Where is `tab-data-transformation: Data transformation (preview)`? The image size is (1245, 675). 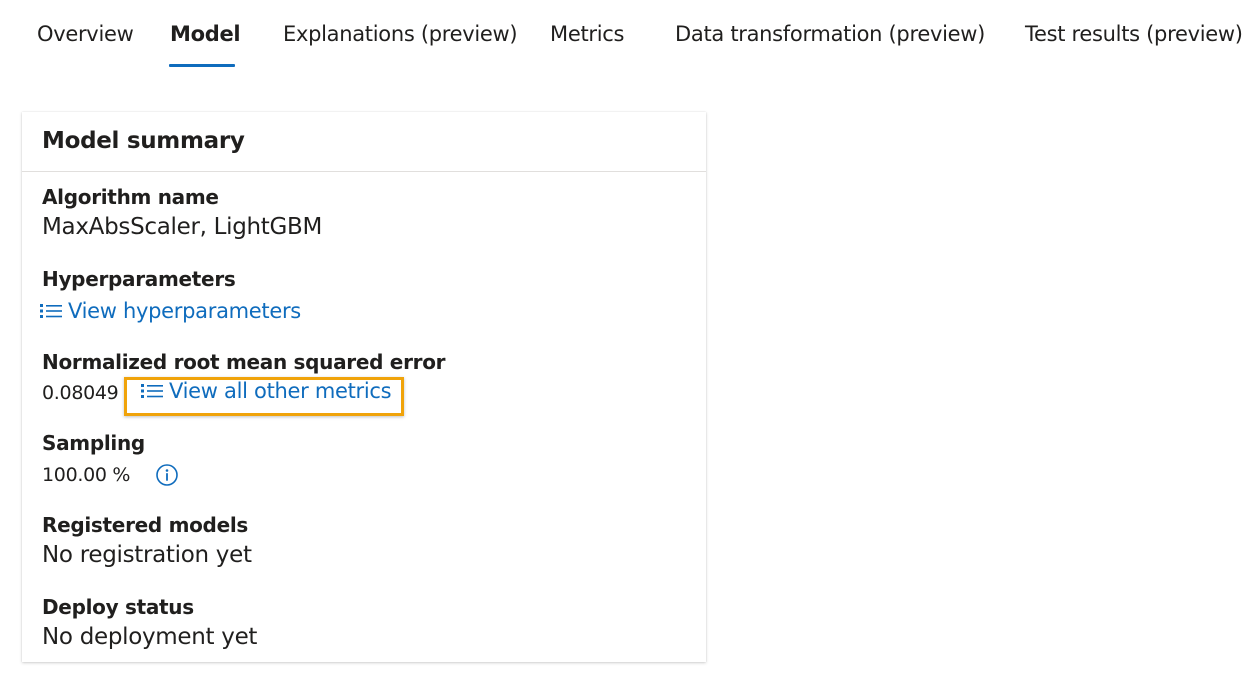
tab-data-transformation: Data transformation (preview) is located at coordinates (830, 34).